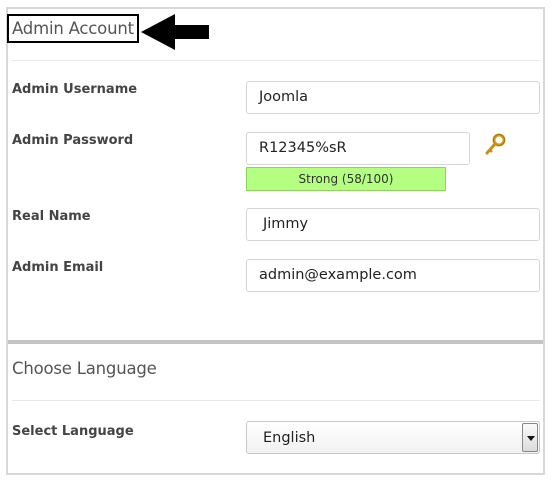 This screenshot has height=484, width=554. I want to click on admin-email-input: admin@example.com, so click(393, 275).